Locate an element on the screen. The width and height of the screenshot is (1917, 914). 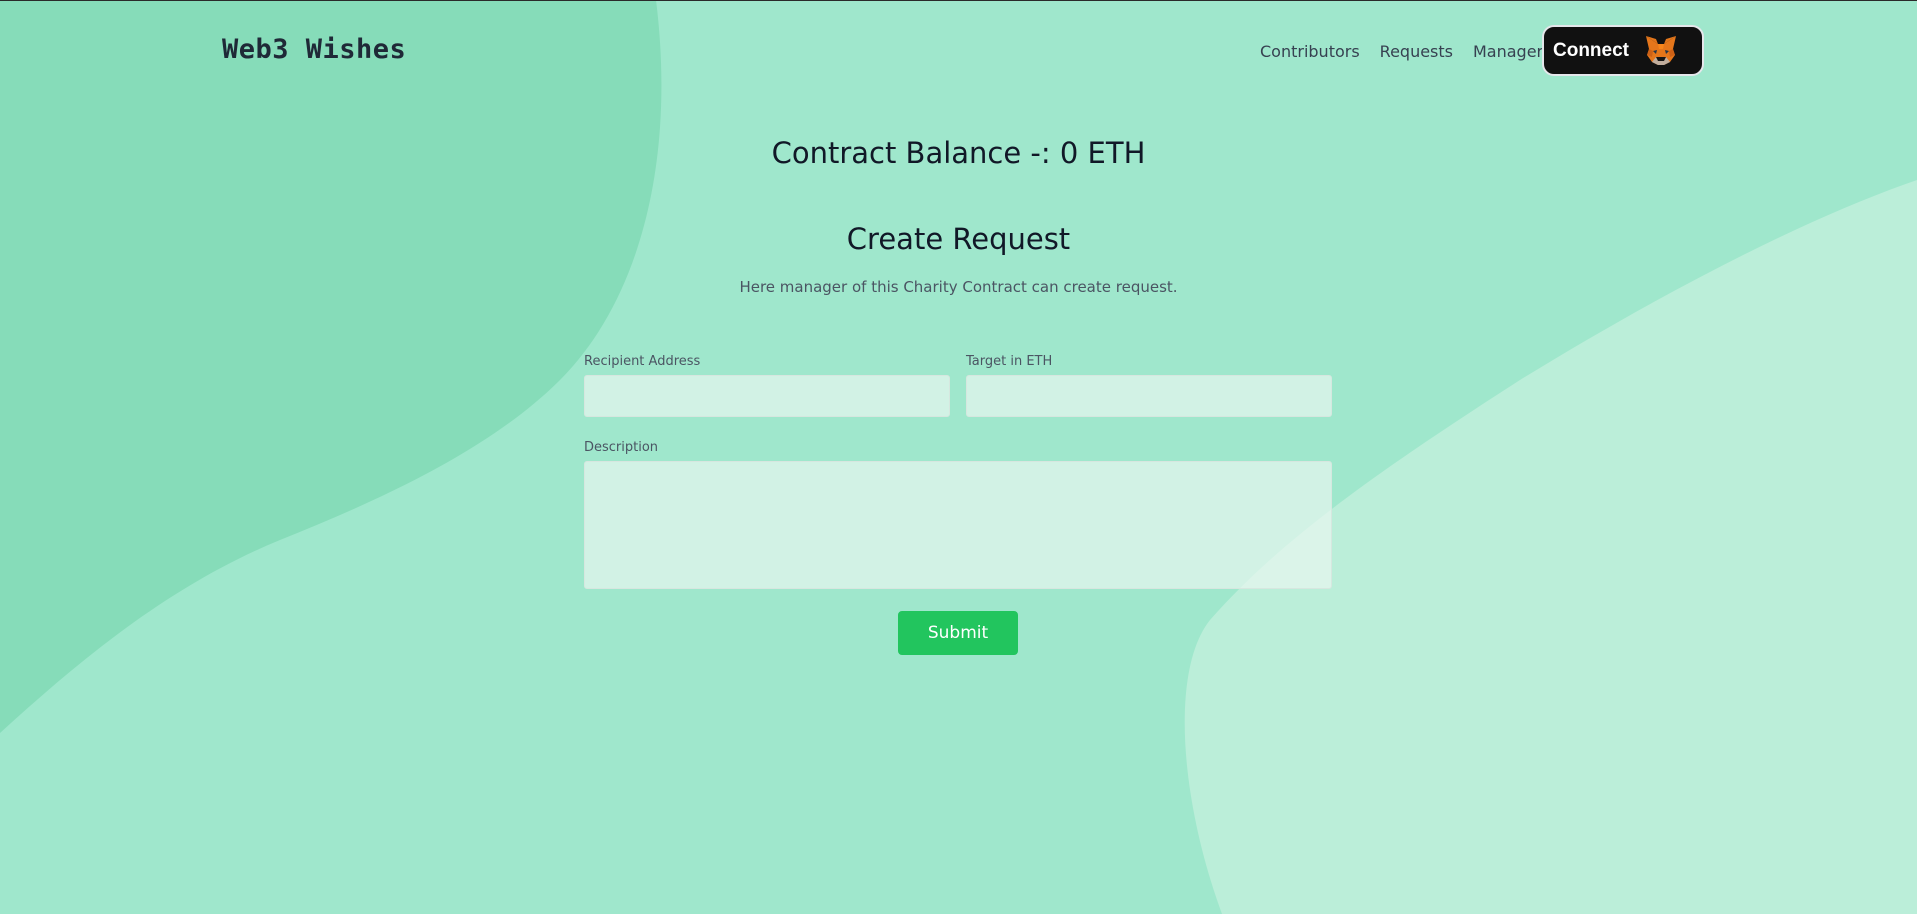
contract-balance: Contract Balance -: 0 ETH is located at coordinates (958, 153).